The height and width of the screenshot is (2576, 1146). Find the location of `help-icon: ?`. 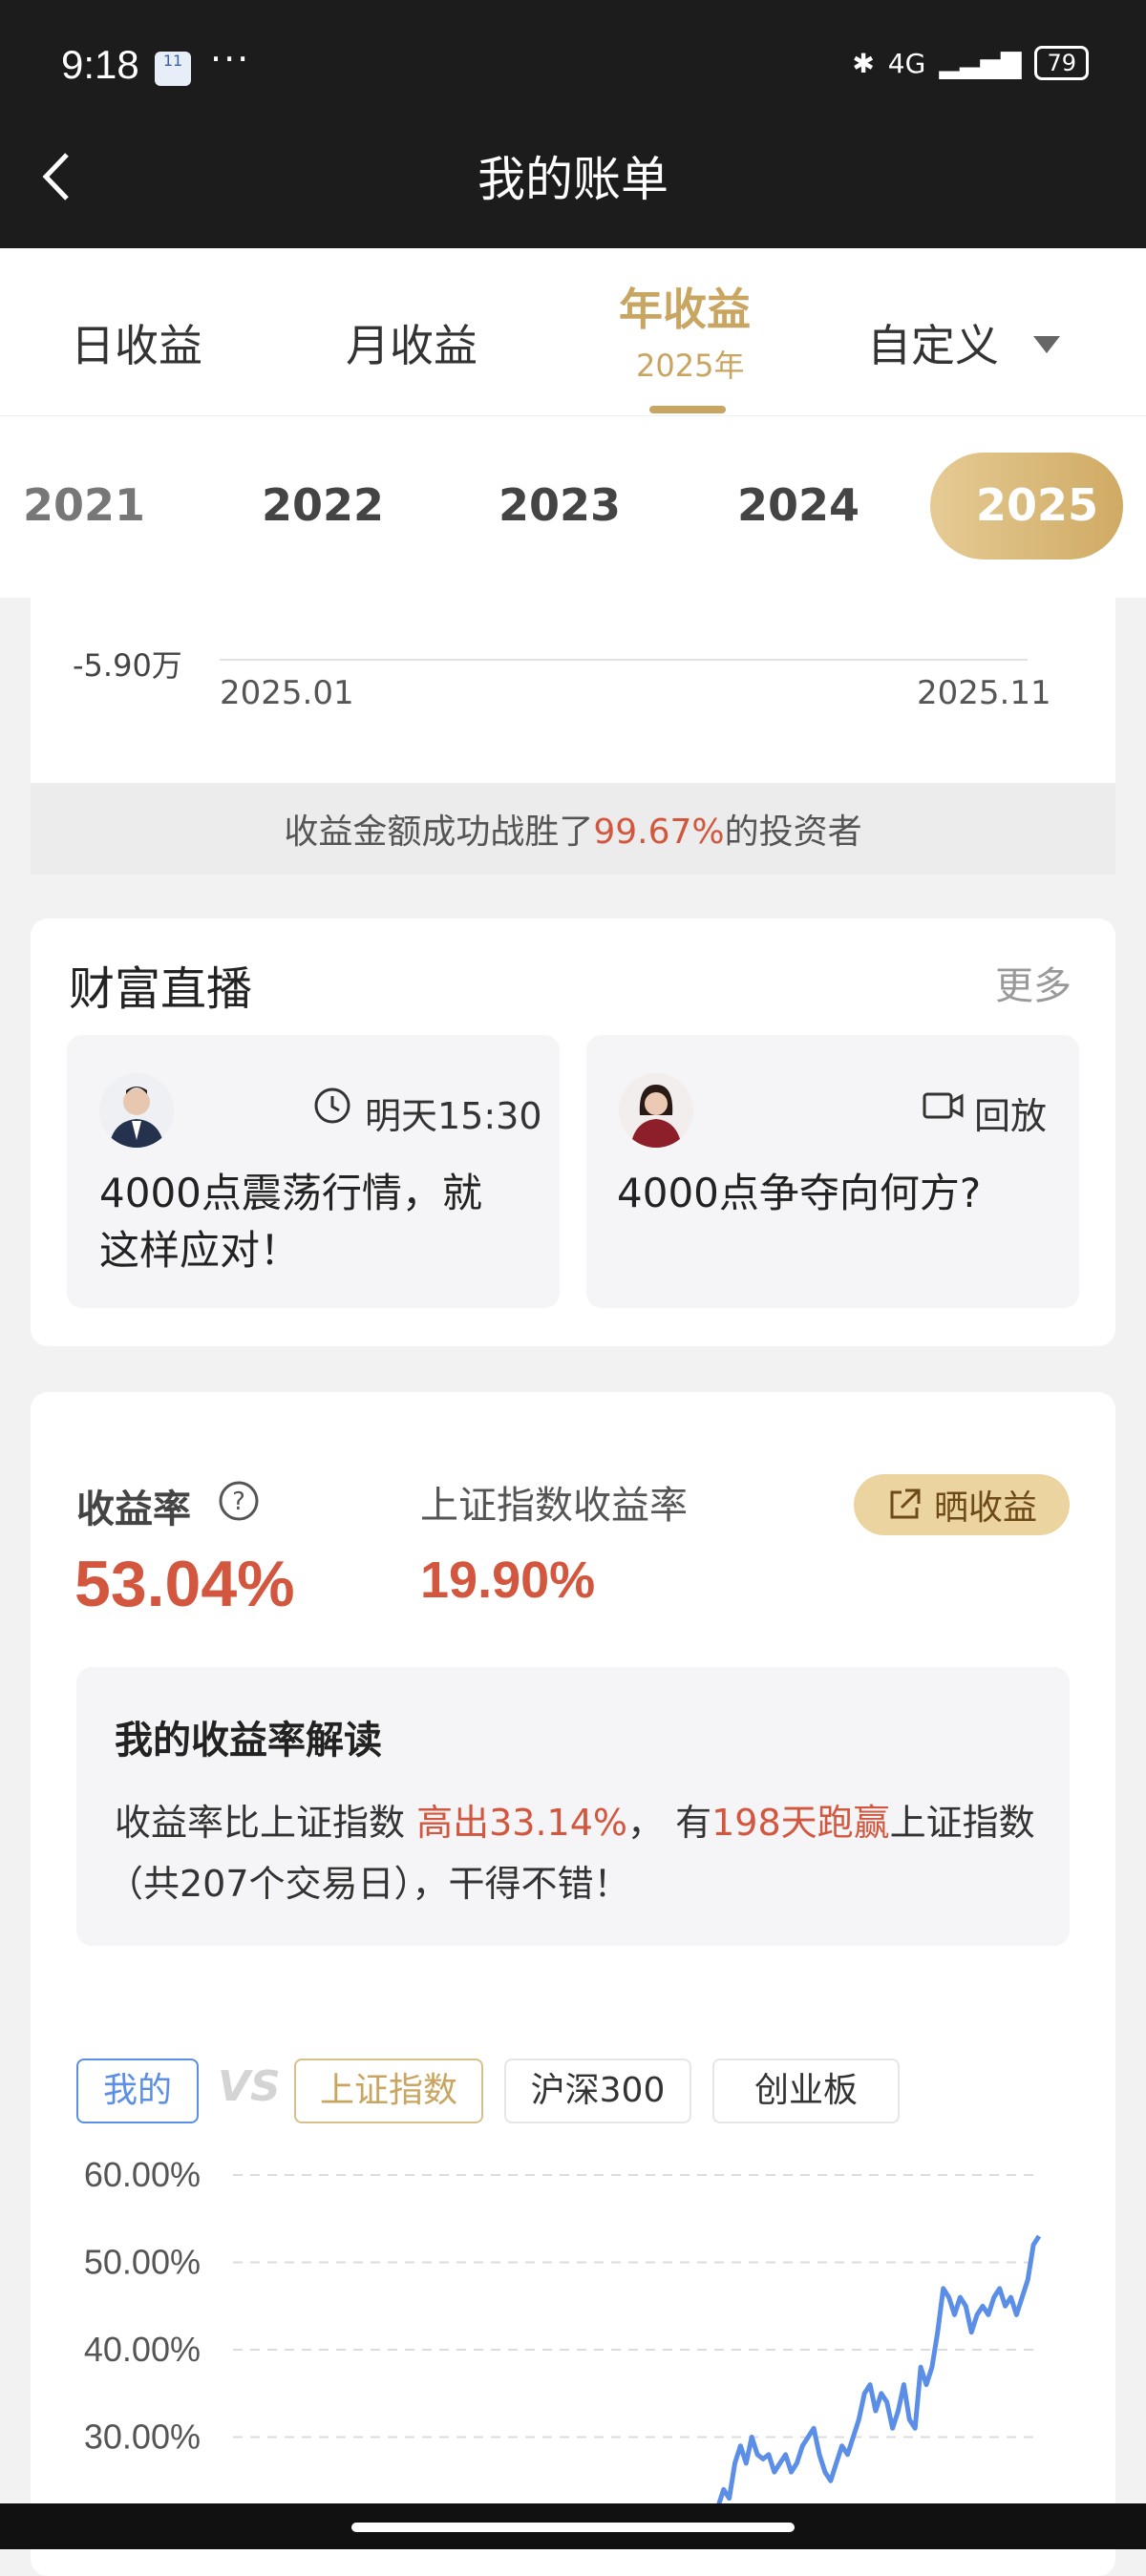

help-icon: ? is located at coordinates (239, 1503).